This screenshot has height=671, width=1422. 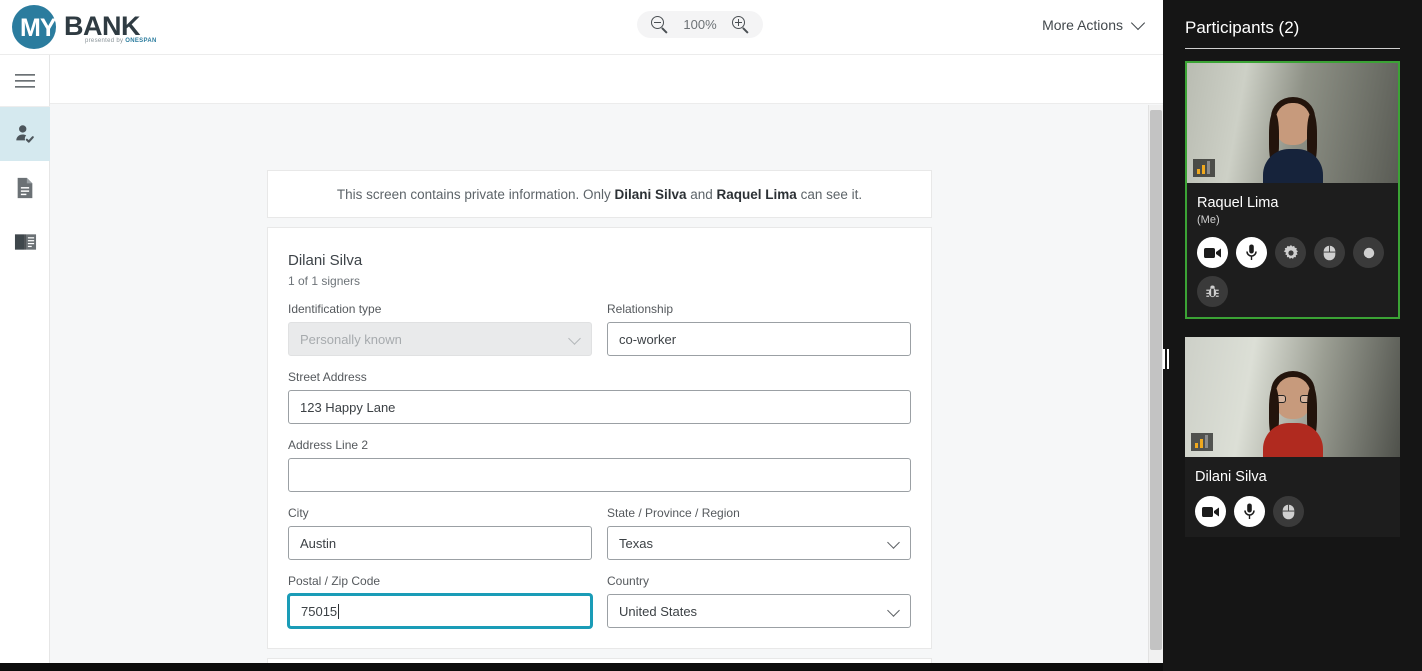 What do you see at coordinates (1082, 25) in the screenshot?
I see `more-actions-label: More Actions` at bounding box center [1082, 25].